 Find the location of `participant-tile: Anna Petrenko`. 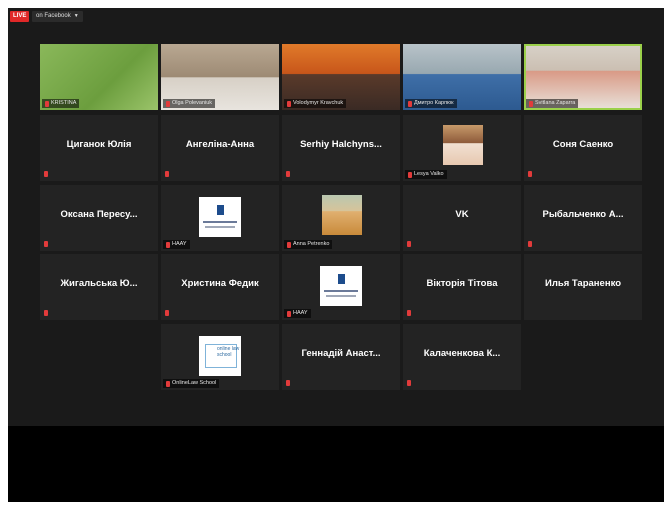

participant-tile: Anna Petrenko is located at coordinates (341, 218).